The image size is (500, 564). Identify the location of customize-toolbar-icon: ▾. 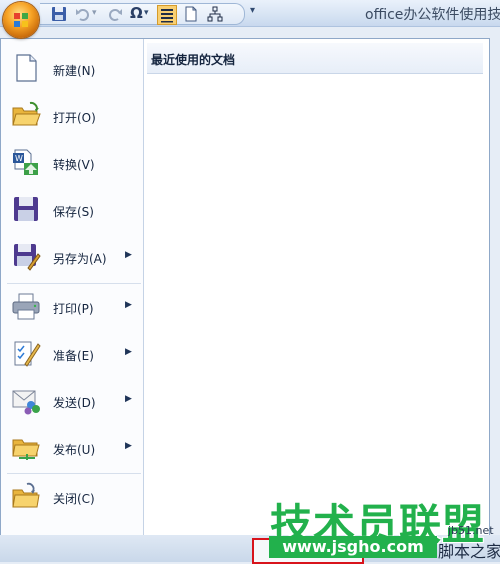
(252, 10).